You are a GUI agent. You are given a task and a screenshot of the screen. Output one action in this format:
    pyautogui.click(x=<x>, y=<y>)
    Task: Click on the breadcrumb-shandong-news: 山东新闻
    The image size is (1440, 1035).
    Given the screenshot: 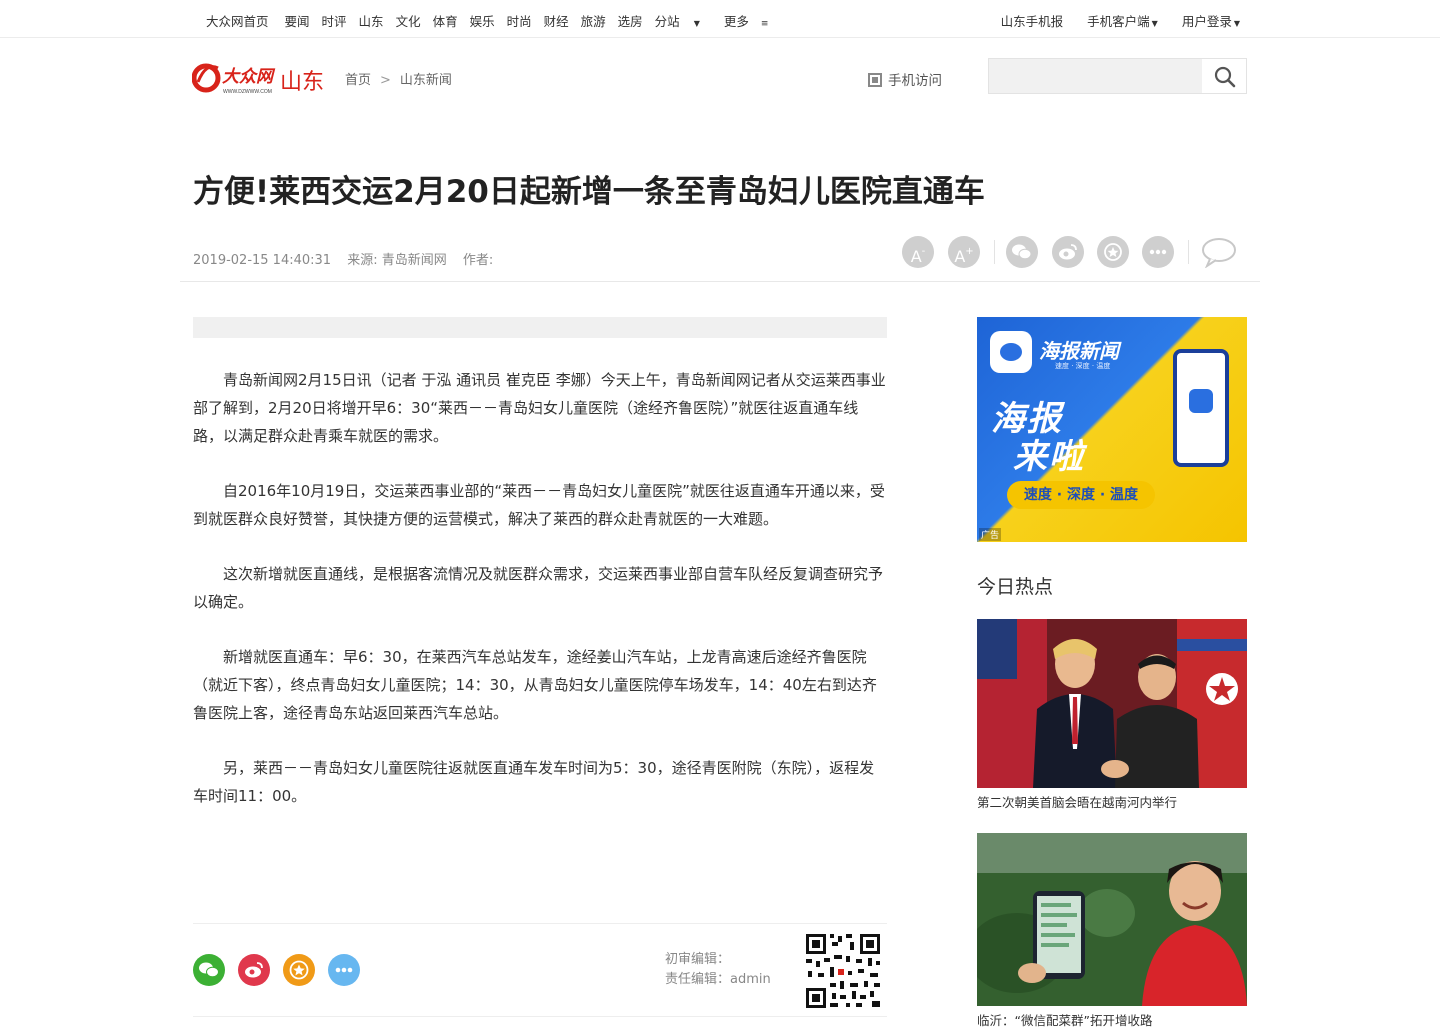 What is the action you would take?
    pyautogui.click(x=426, y=80)
    